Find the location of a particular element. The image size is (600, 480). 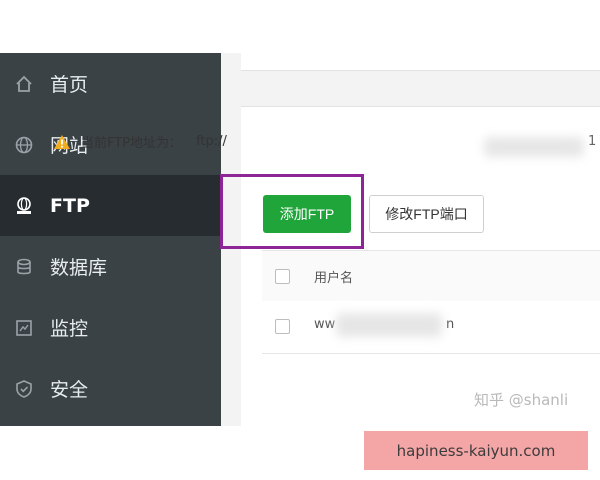

redacted-username is located at coordinates (389, 325).